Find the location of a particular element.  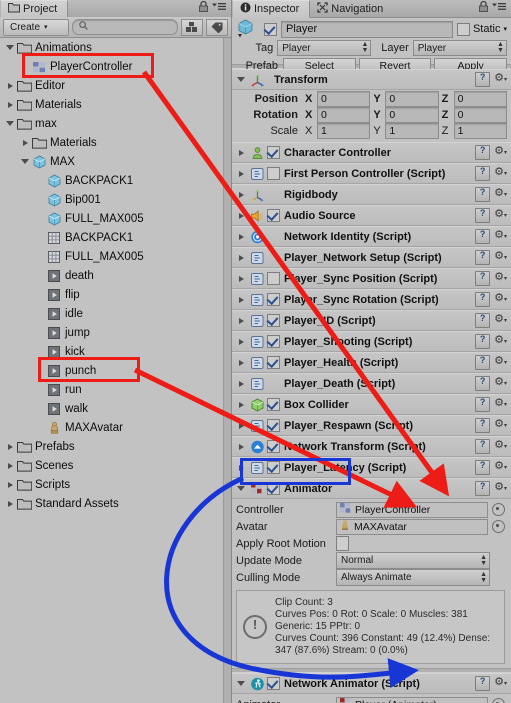

network-animator-enabled-checkbox is located at coordinates (273, 683).